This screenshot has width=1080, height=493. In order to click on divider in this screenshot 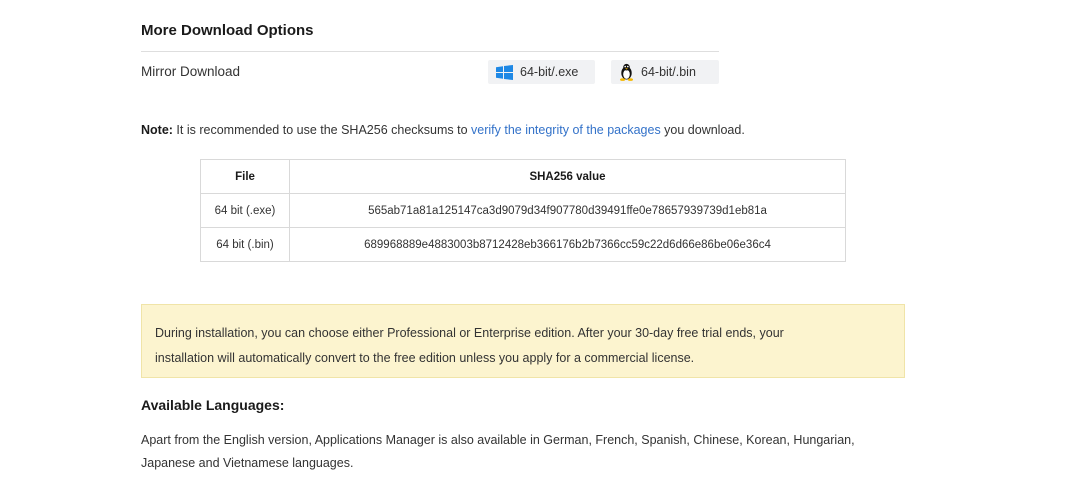, I will do `click(430, 51)`.